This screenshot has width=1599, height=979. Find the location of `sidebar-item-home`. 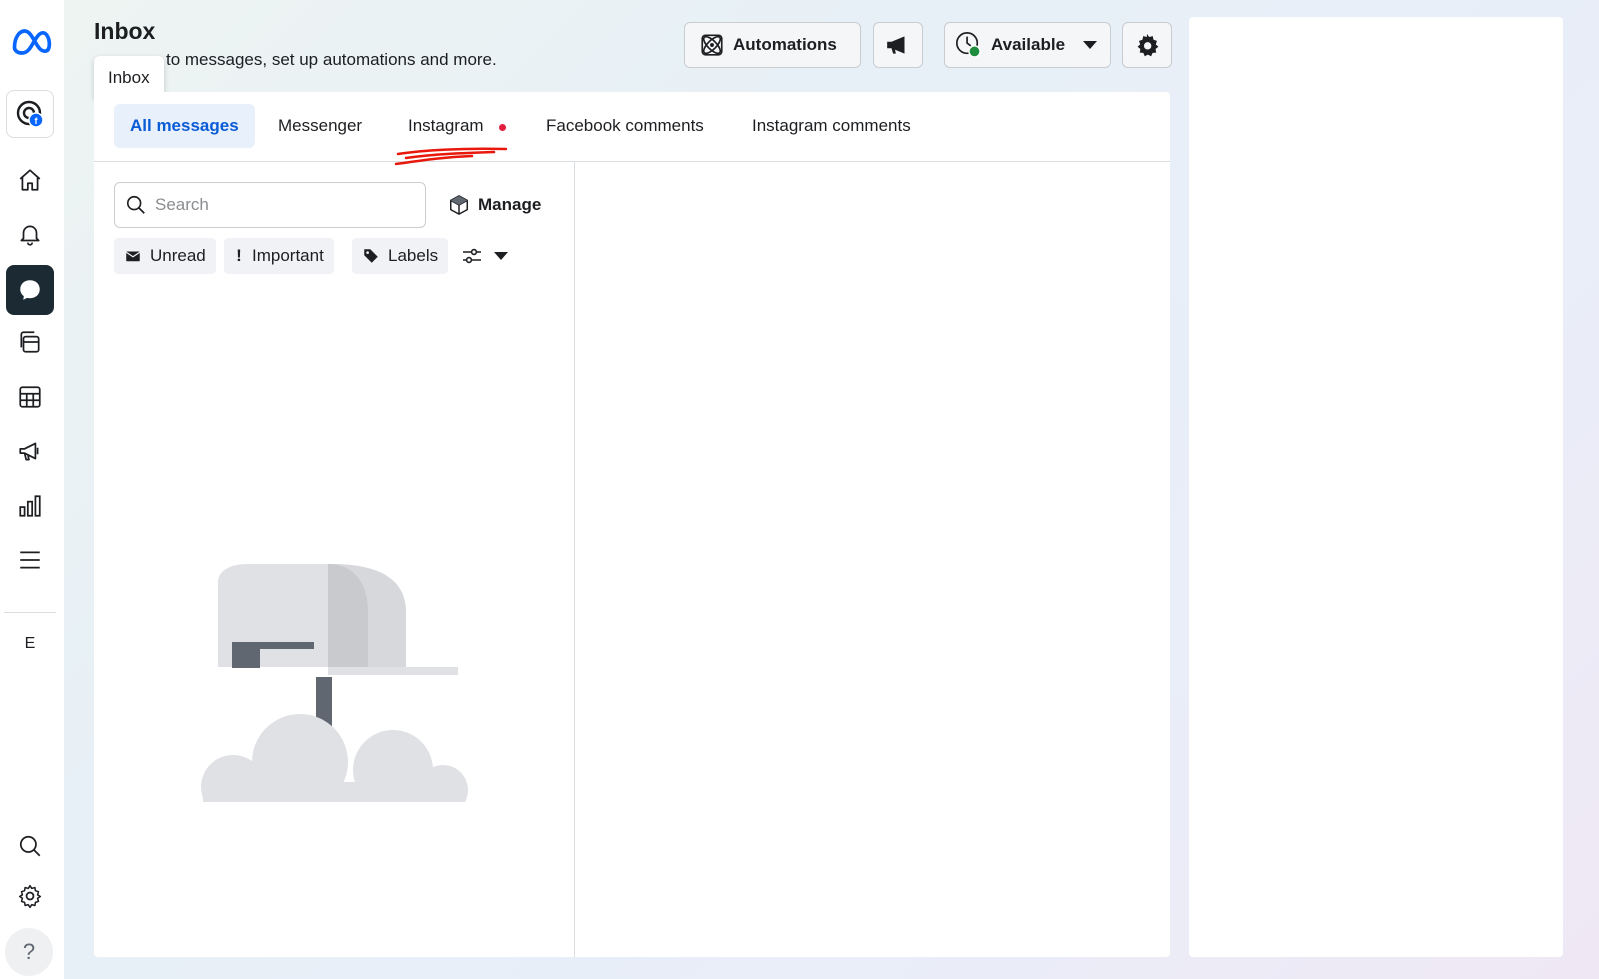

sidebar-item-home is located at coordinates (30, 180).